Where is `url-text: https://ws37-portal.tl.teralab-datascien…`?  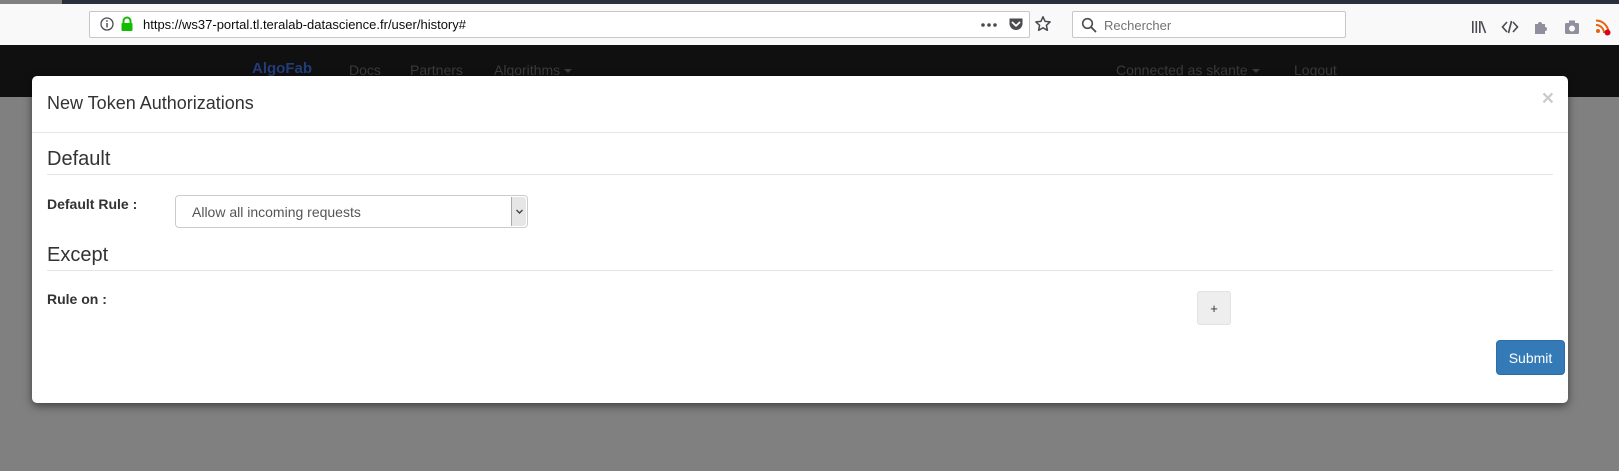
url-text: https://ws37-portal.tl.teralab-datascien… is located at coordinates (304, 24).